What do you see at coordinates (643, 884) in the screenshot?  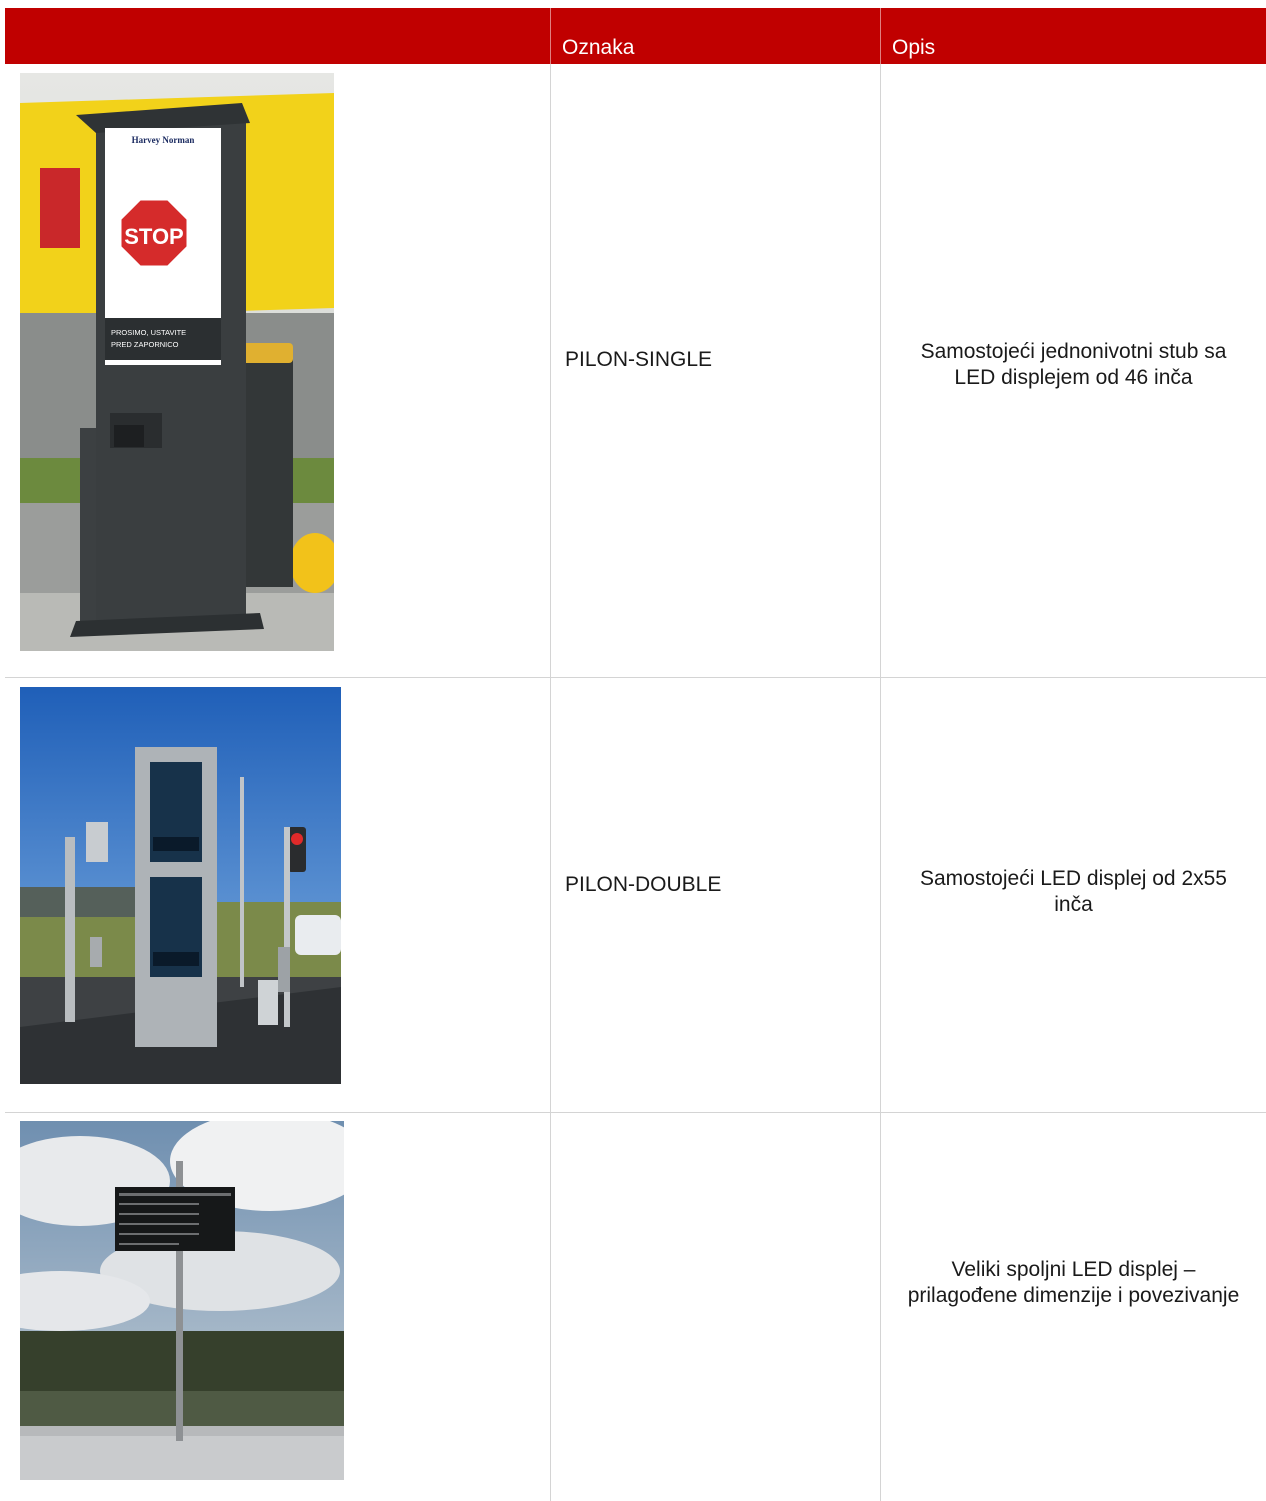 I see `row-code: PILON-DOUBLE` at bounding box center [643, 884].